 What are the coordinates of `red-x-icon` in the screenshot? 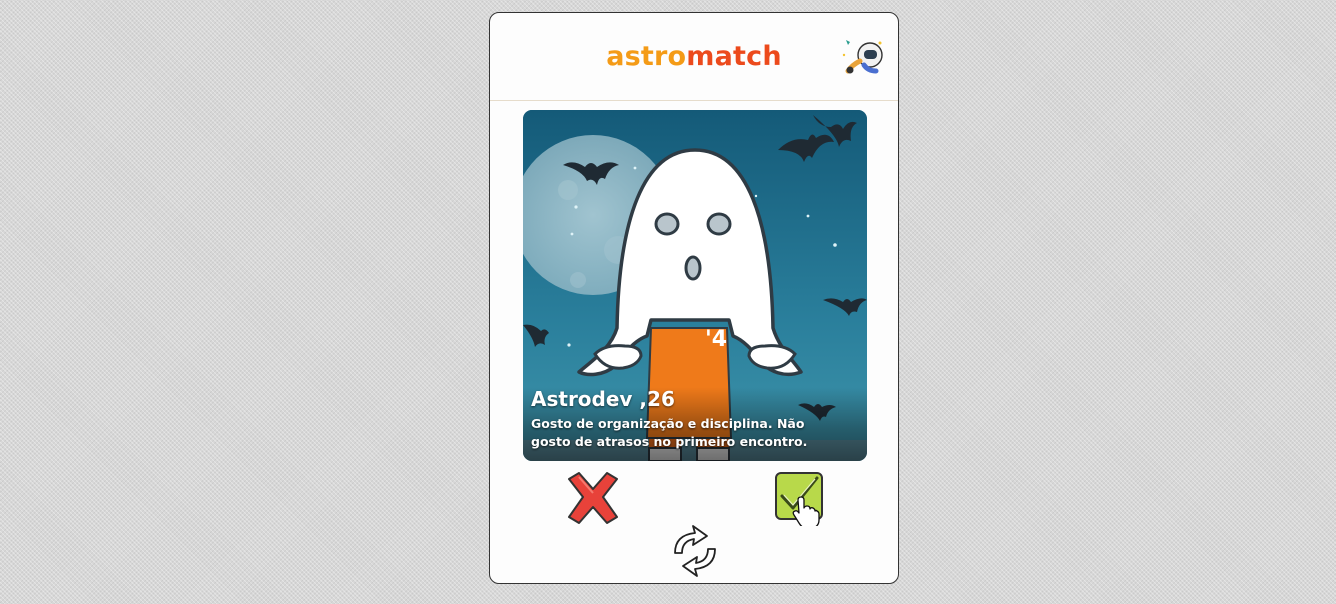 It's located at (593, 498).